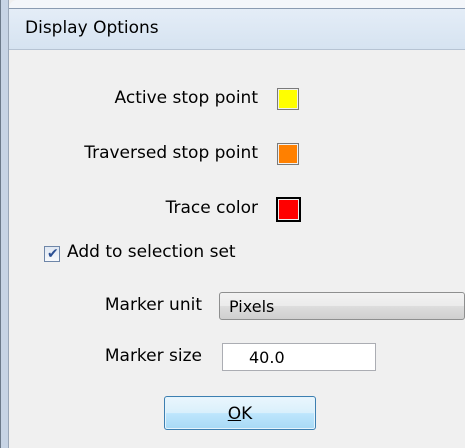 This screenshot has width=465, height=448. Describe the element at coordinates (237, 4) in the screenshot. I see `window-frame-top` at that location.